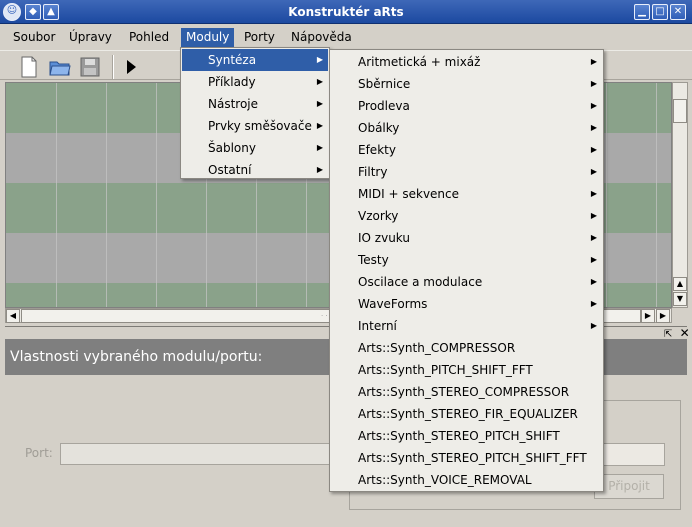 The width and height of the screenshot is (692, 527). Describe the element at coordinates (663, 316) in the screenshot. I see `scroll-right2-icon: ▶` at that location.